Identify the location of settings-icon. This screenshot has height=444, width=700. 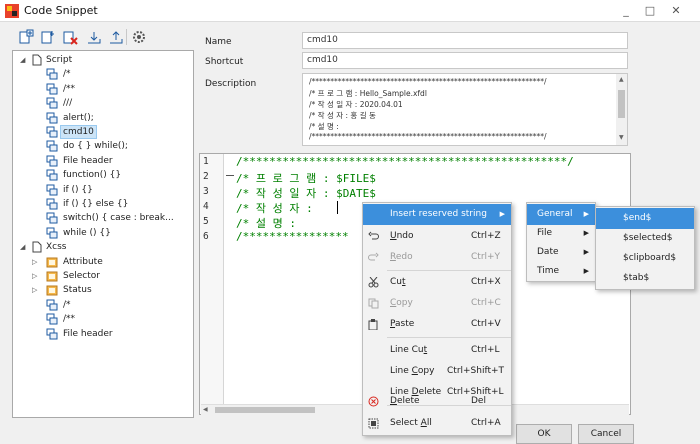
(139, 37).